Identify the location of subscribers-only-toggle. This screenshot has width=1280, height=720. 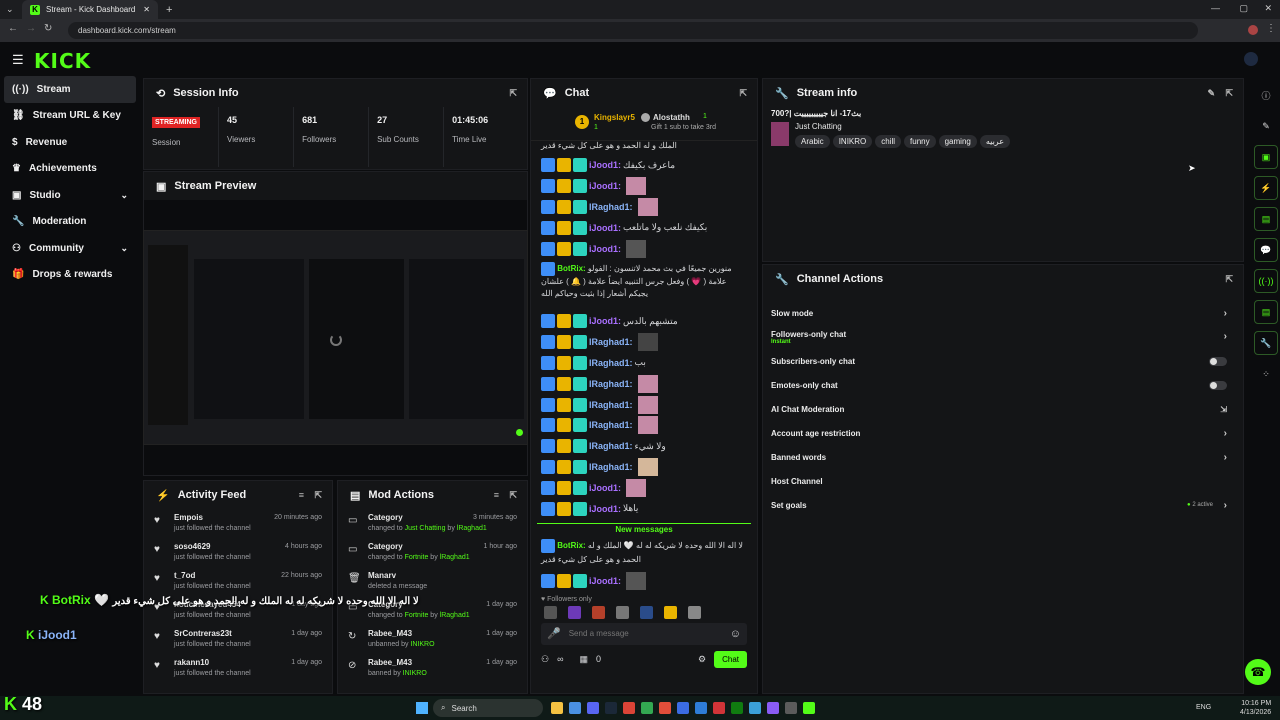
(1218, 361).